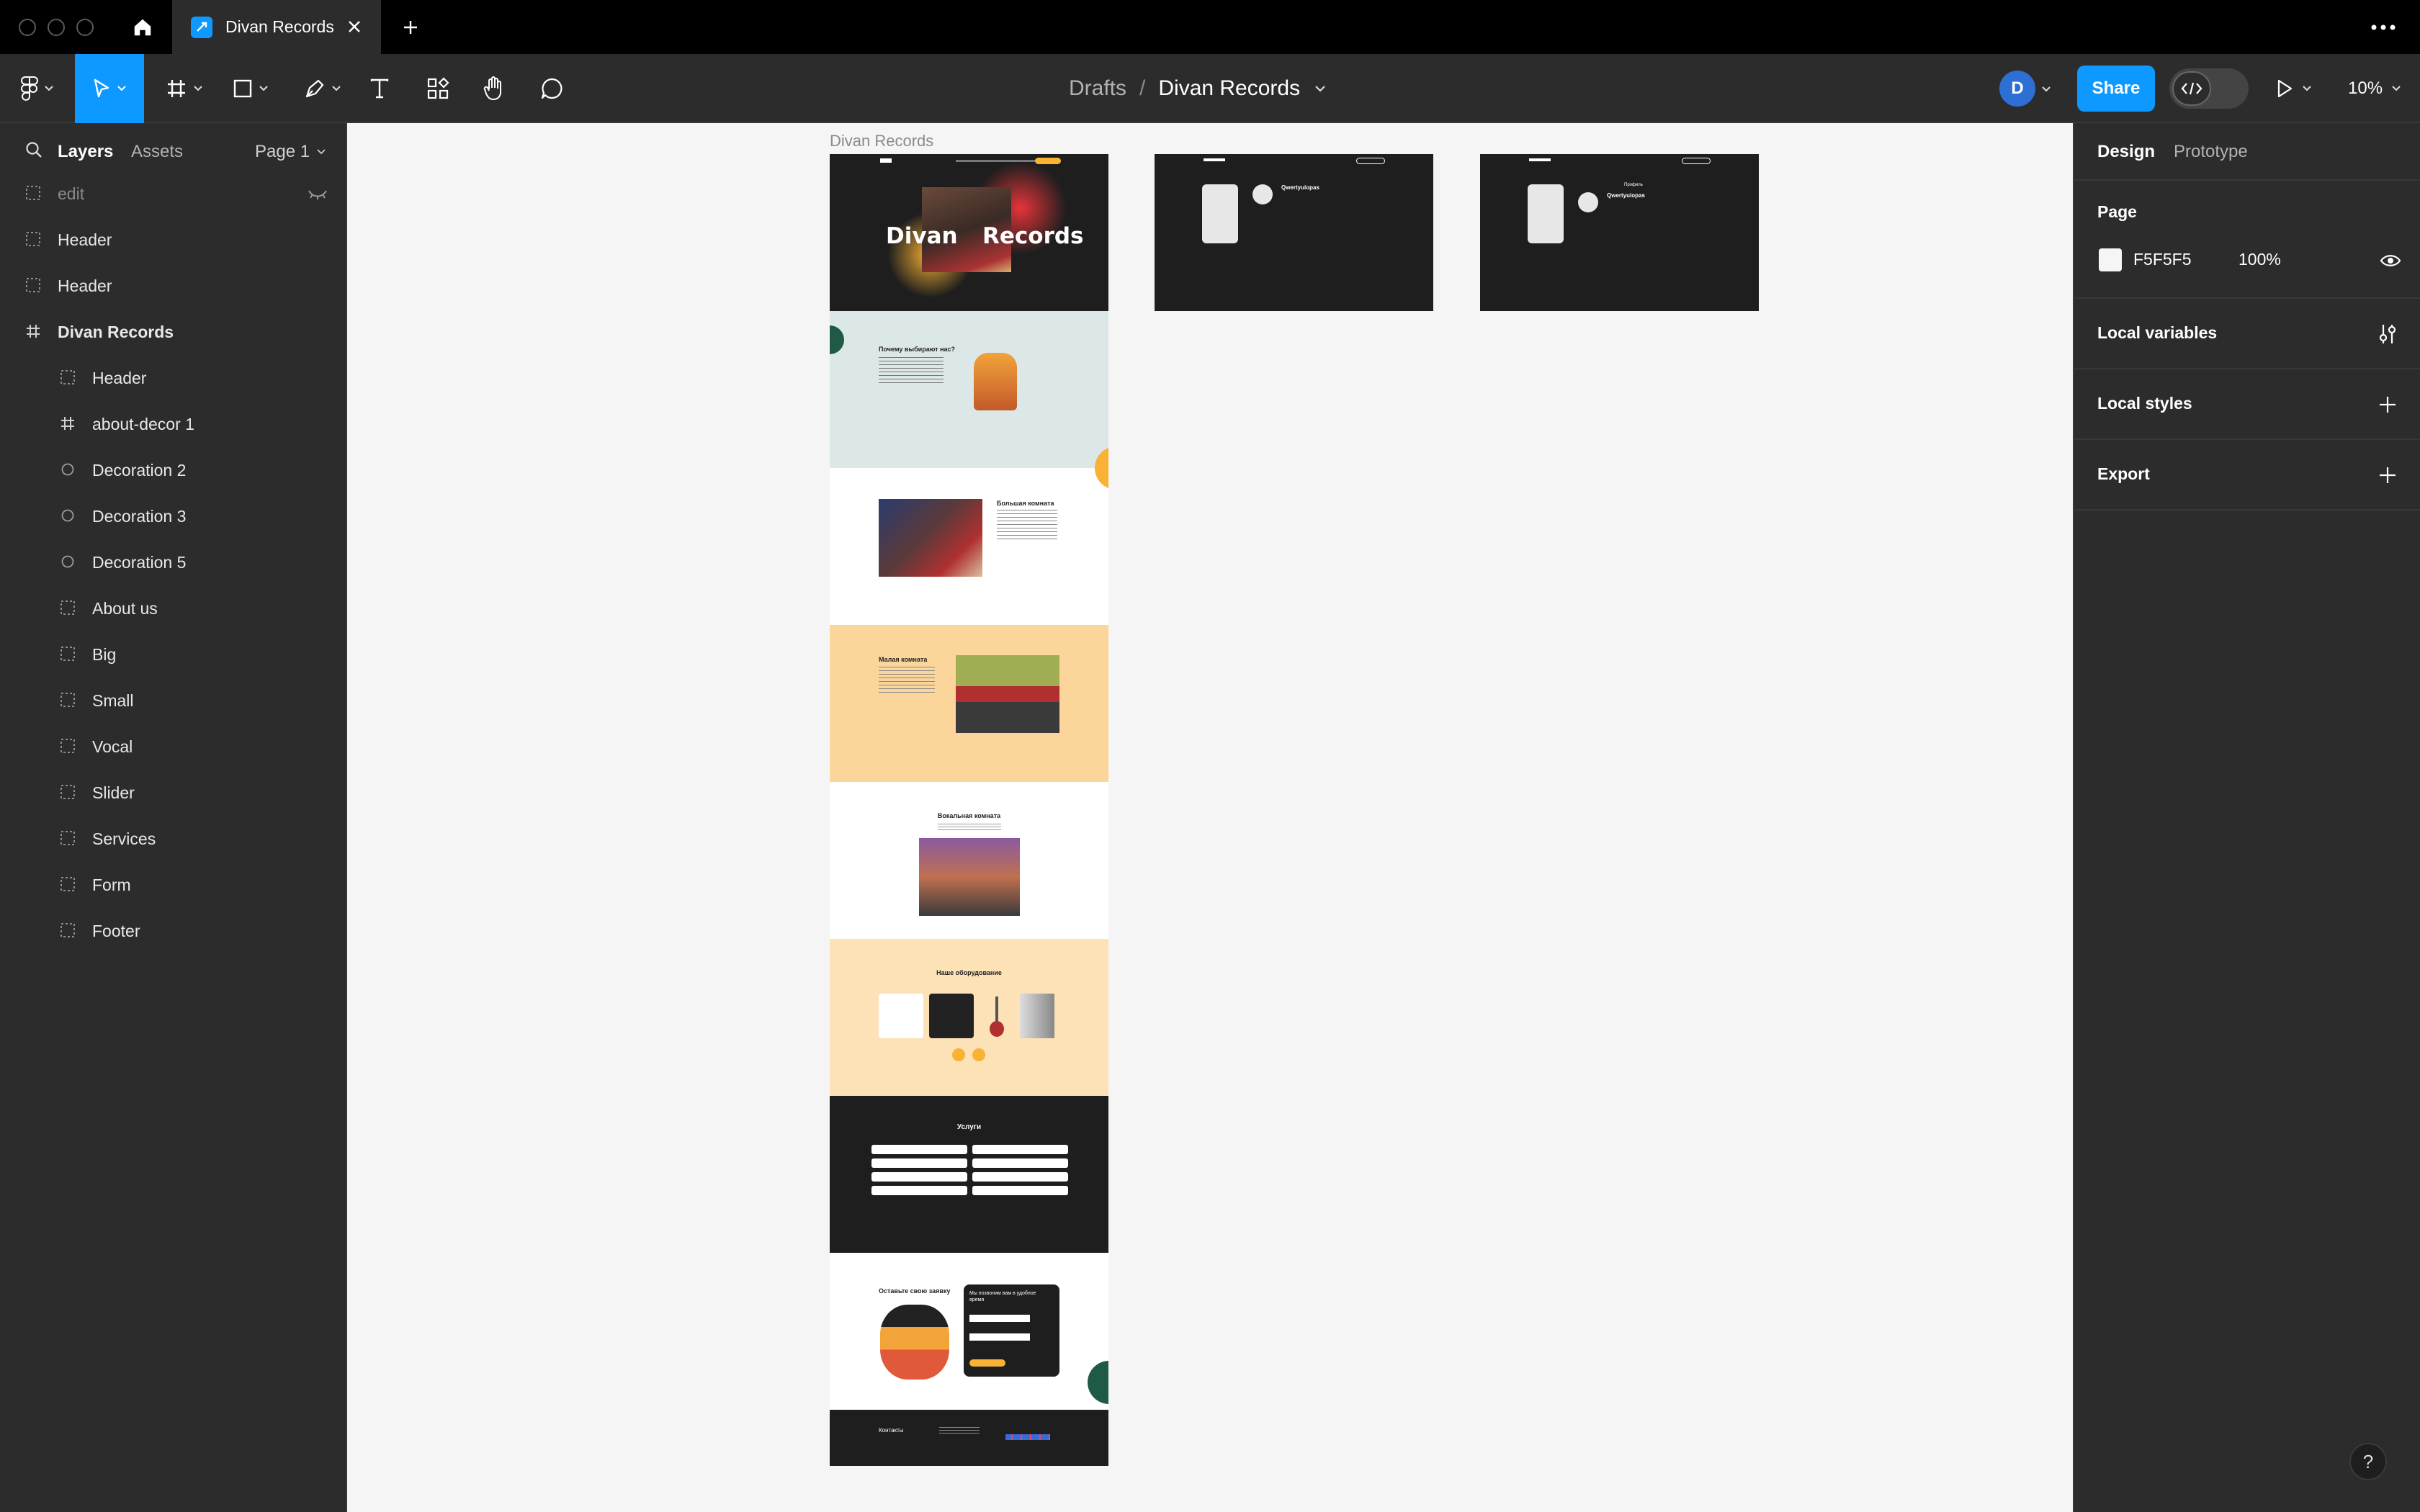 This screenshot has width=2420, height=1512. Describe the element at coordinates (2144, 403) in the screenshot. I see `local-styles-heading: Local styles` at that location.